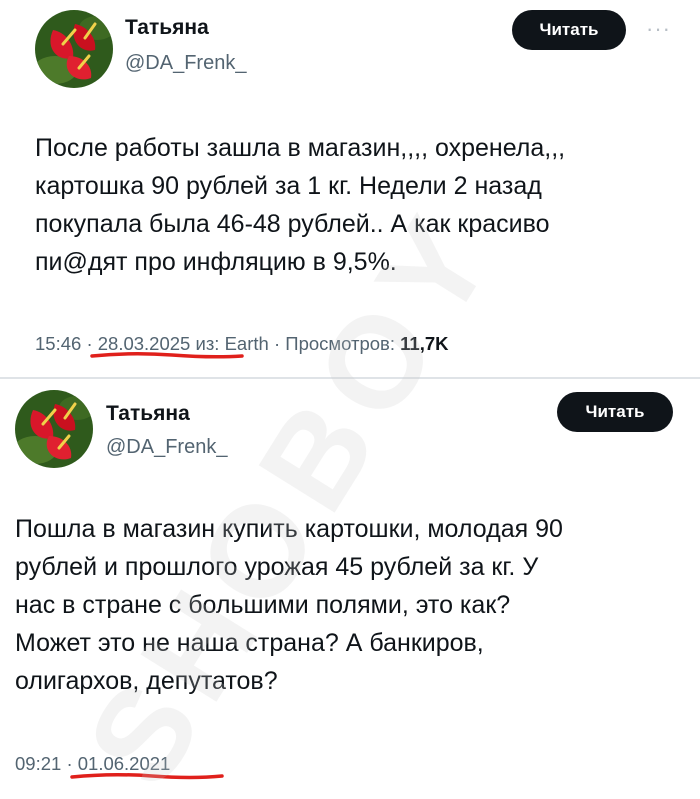 The width and height of the screenshot is (700, 799). I want to click on views-count: 11,7K, so click(424, 343).